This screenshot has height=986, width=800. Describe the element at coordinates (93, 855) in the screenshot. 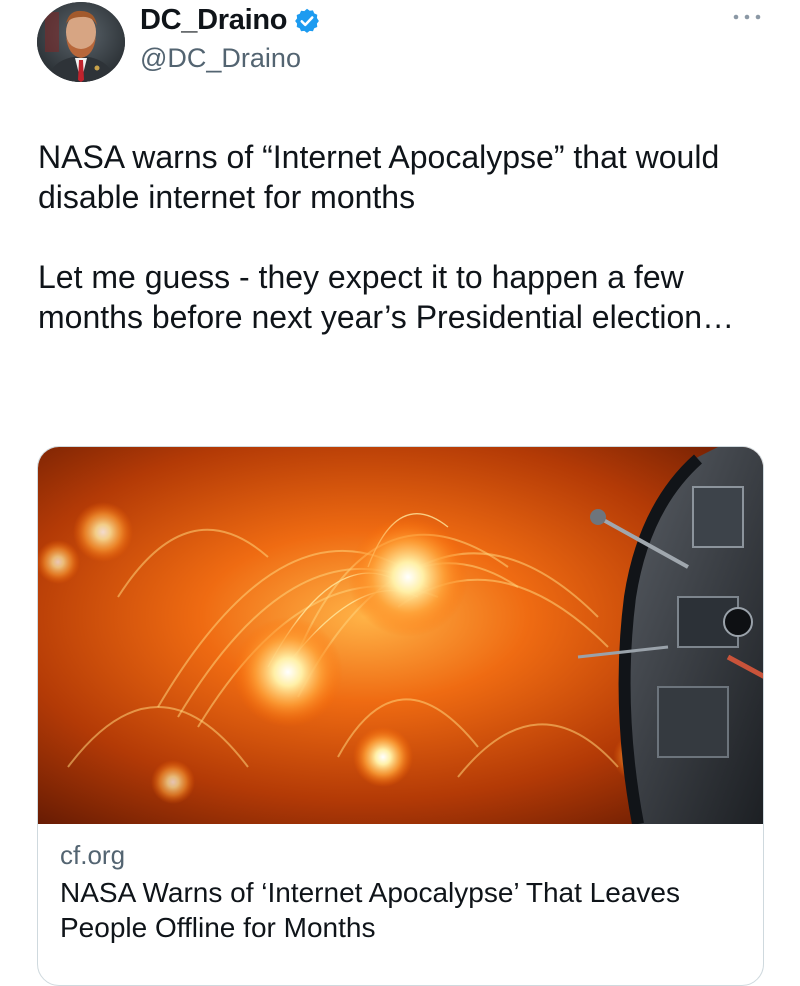

I see `card-domain: cf.org` at that location.